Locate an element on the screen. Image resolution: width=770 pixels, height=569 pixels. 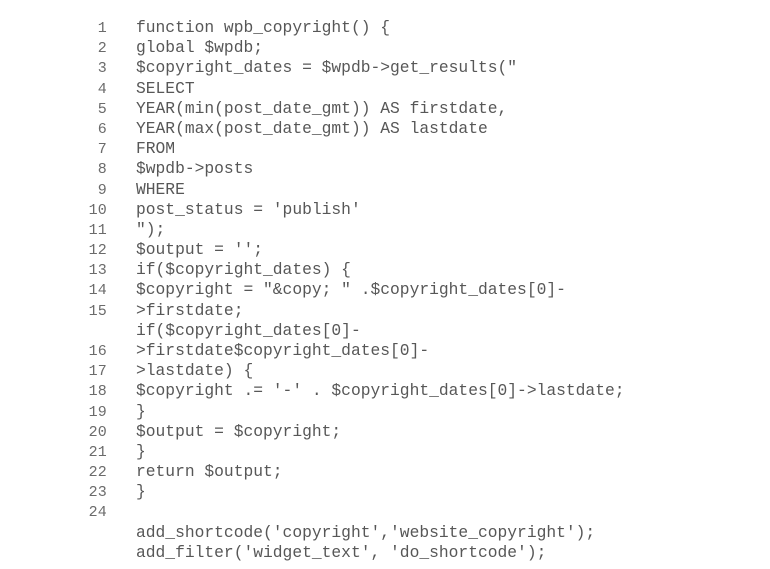
code-line: 15 >firstdate; is located at coordinates (385, 311).